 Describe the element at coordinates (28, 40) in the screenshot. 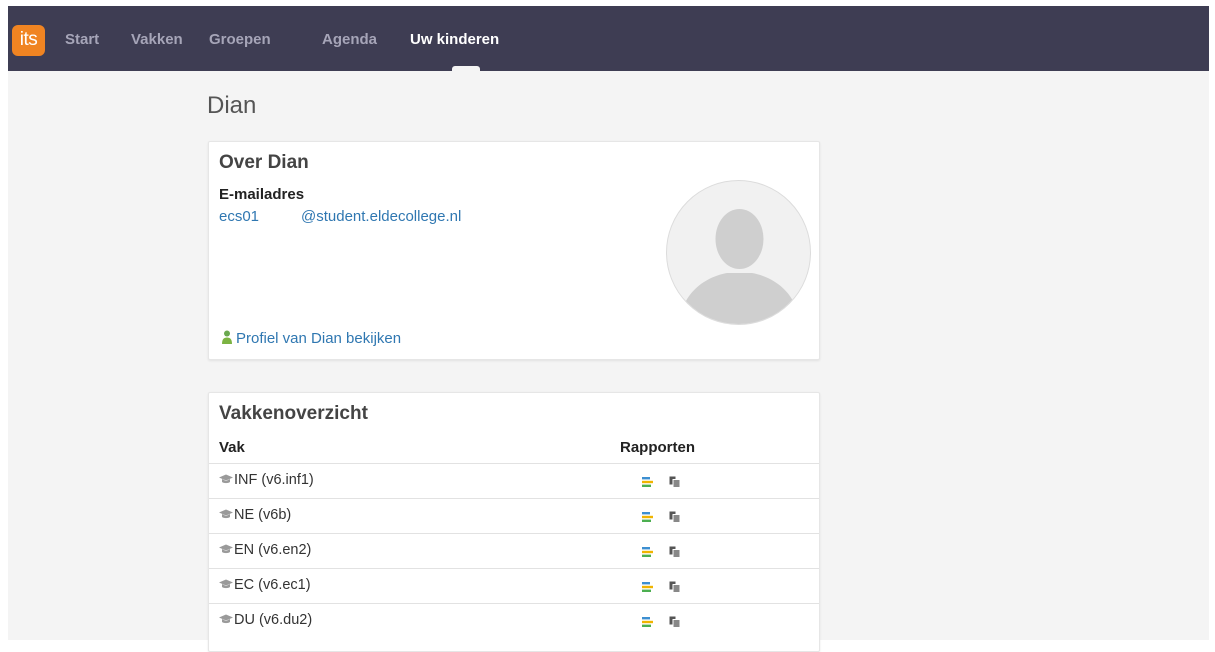

I see `its-logo: its` at that location.